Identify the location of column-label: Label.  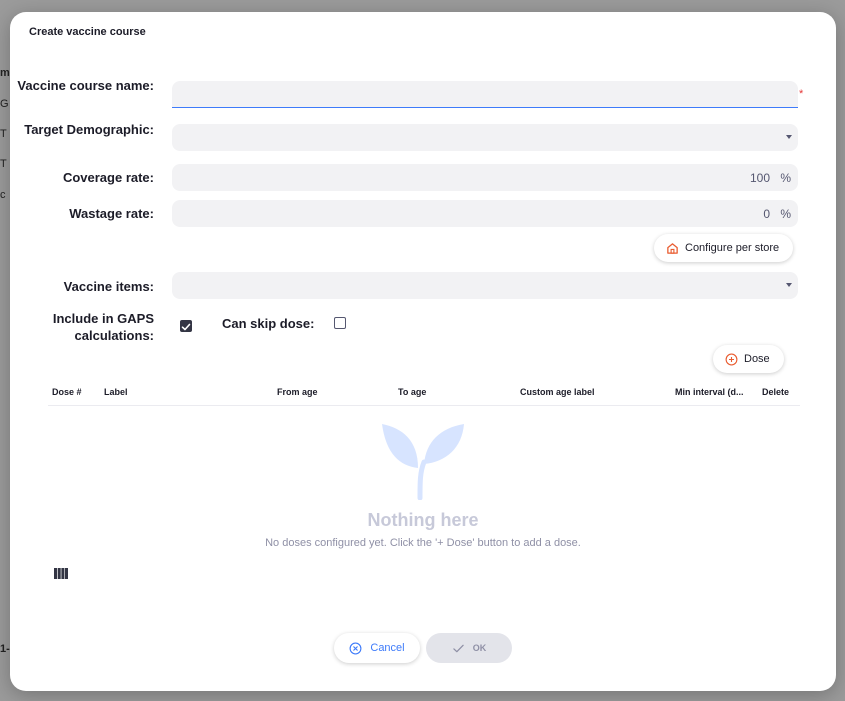
(116, 392).